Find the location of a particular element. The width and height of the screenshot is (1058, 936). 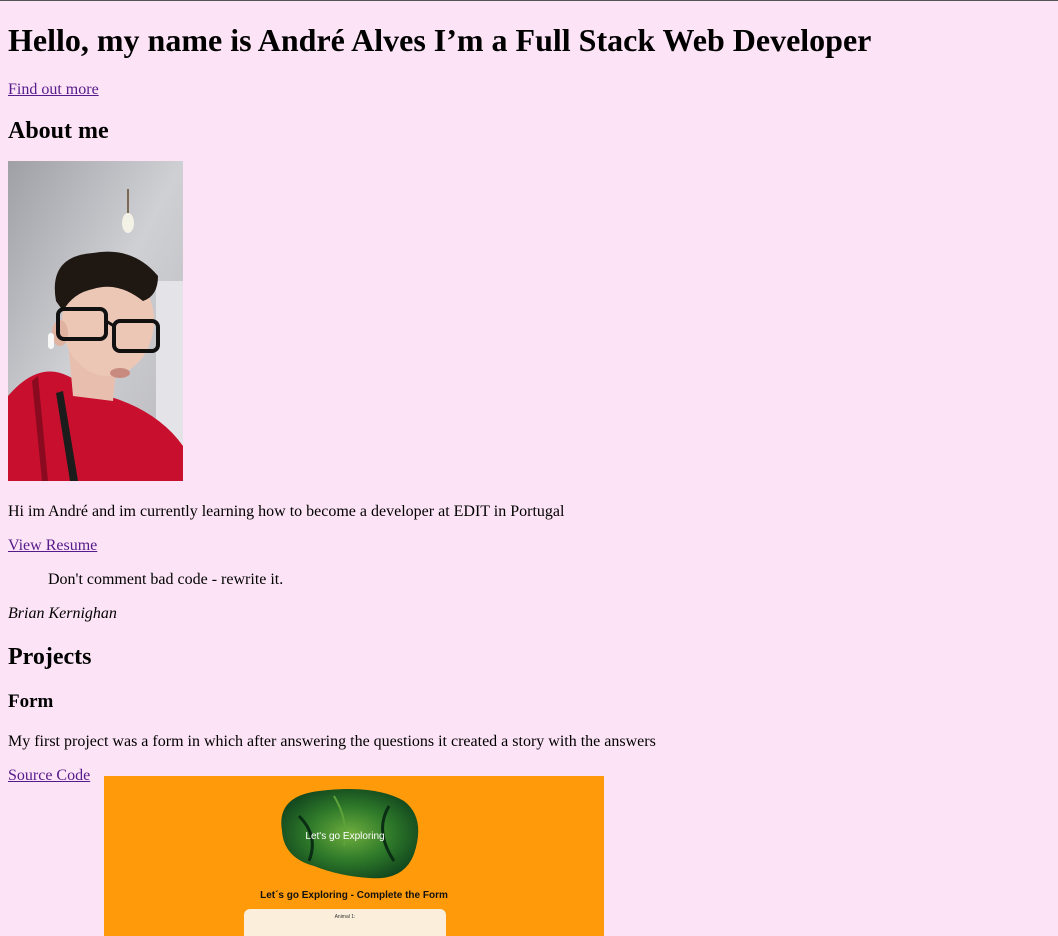

find-out-more-link: Find out more is located at coordinates (529, 90).